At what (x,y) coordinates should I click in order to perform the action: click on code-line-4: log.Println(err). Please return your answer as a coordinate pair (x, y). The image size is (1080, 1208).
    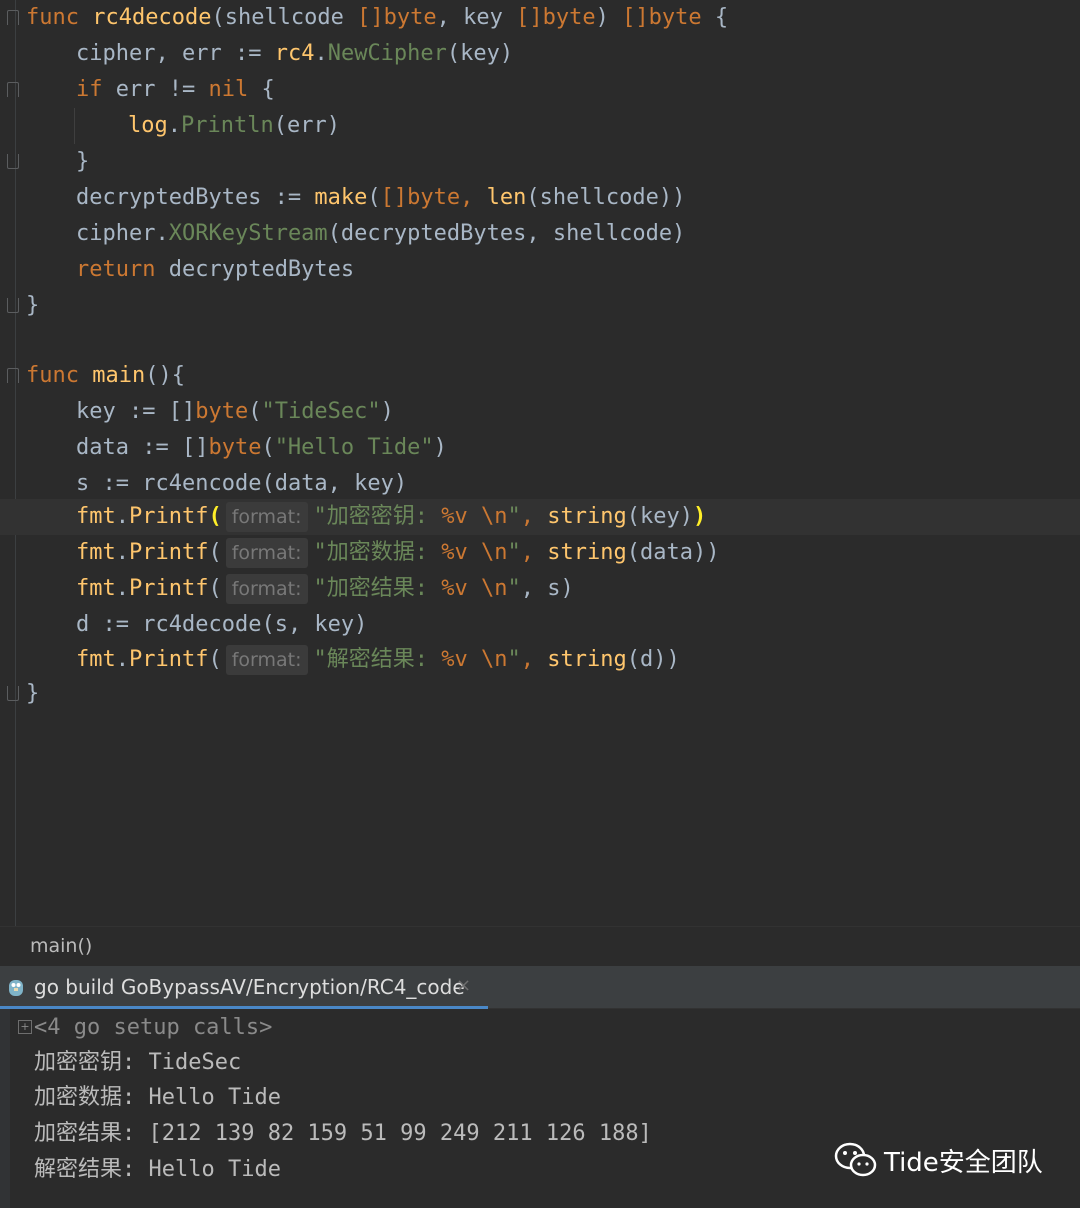
    Looking at the image, I should click on (170, 126).